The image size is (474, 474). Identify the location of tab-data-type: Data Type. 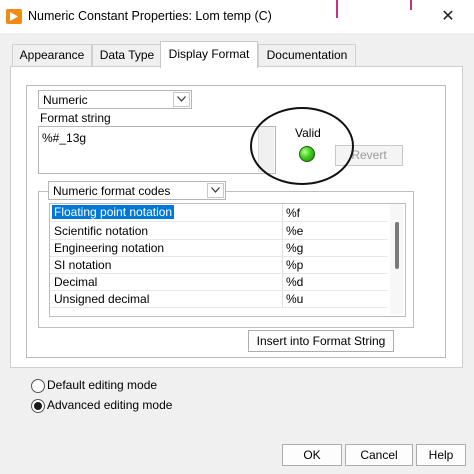
(127, 55).